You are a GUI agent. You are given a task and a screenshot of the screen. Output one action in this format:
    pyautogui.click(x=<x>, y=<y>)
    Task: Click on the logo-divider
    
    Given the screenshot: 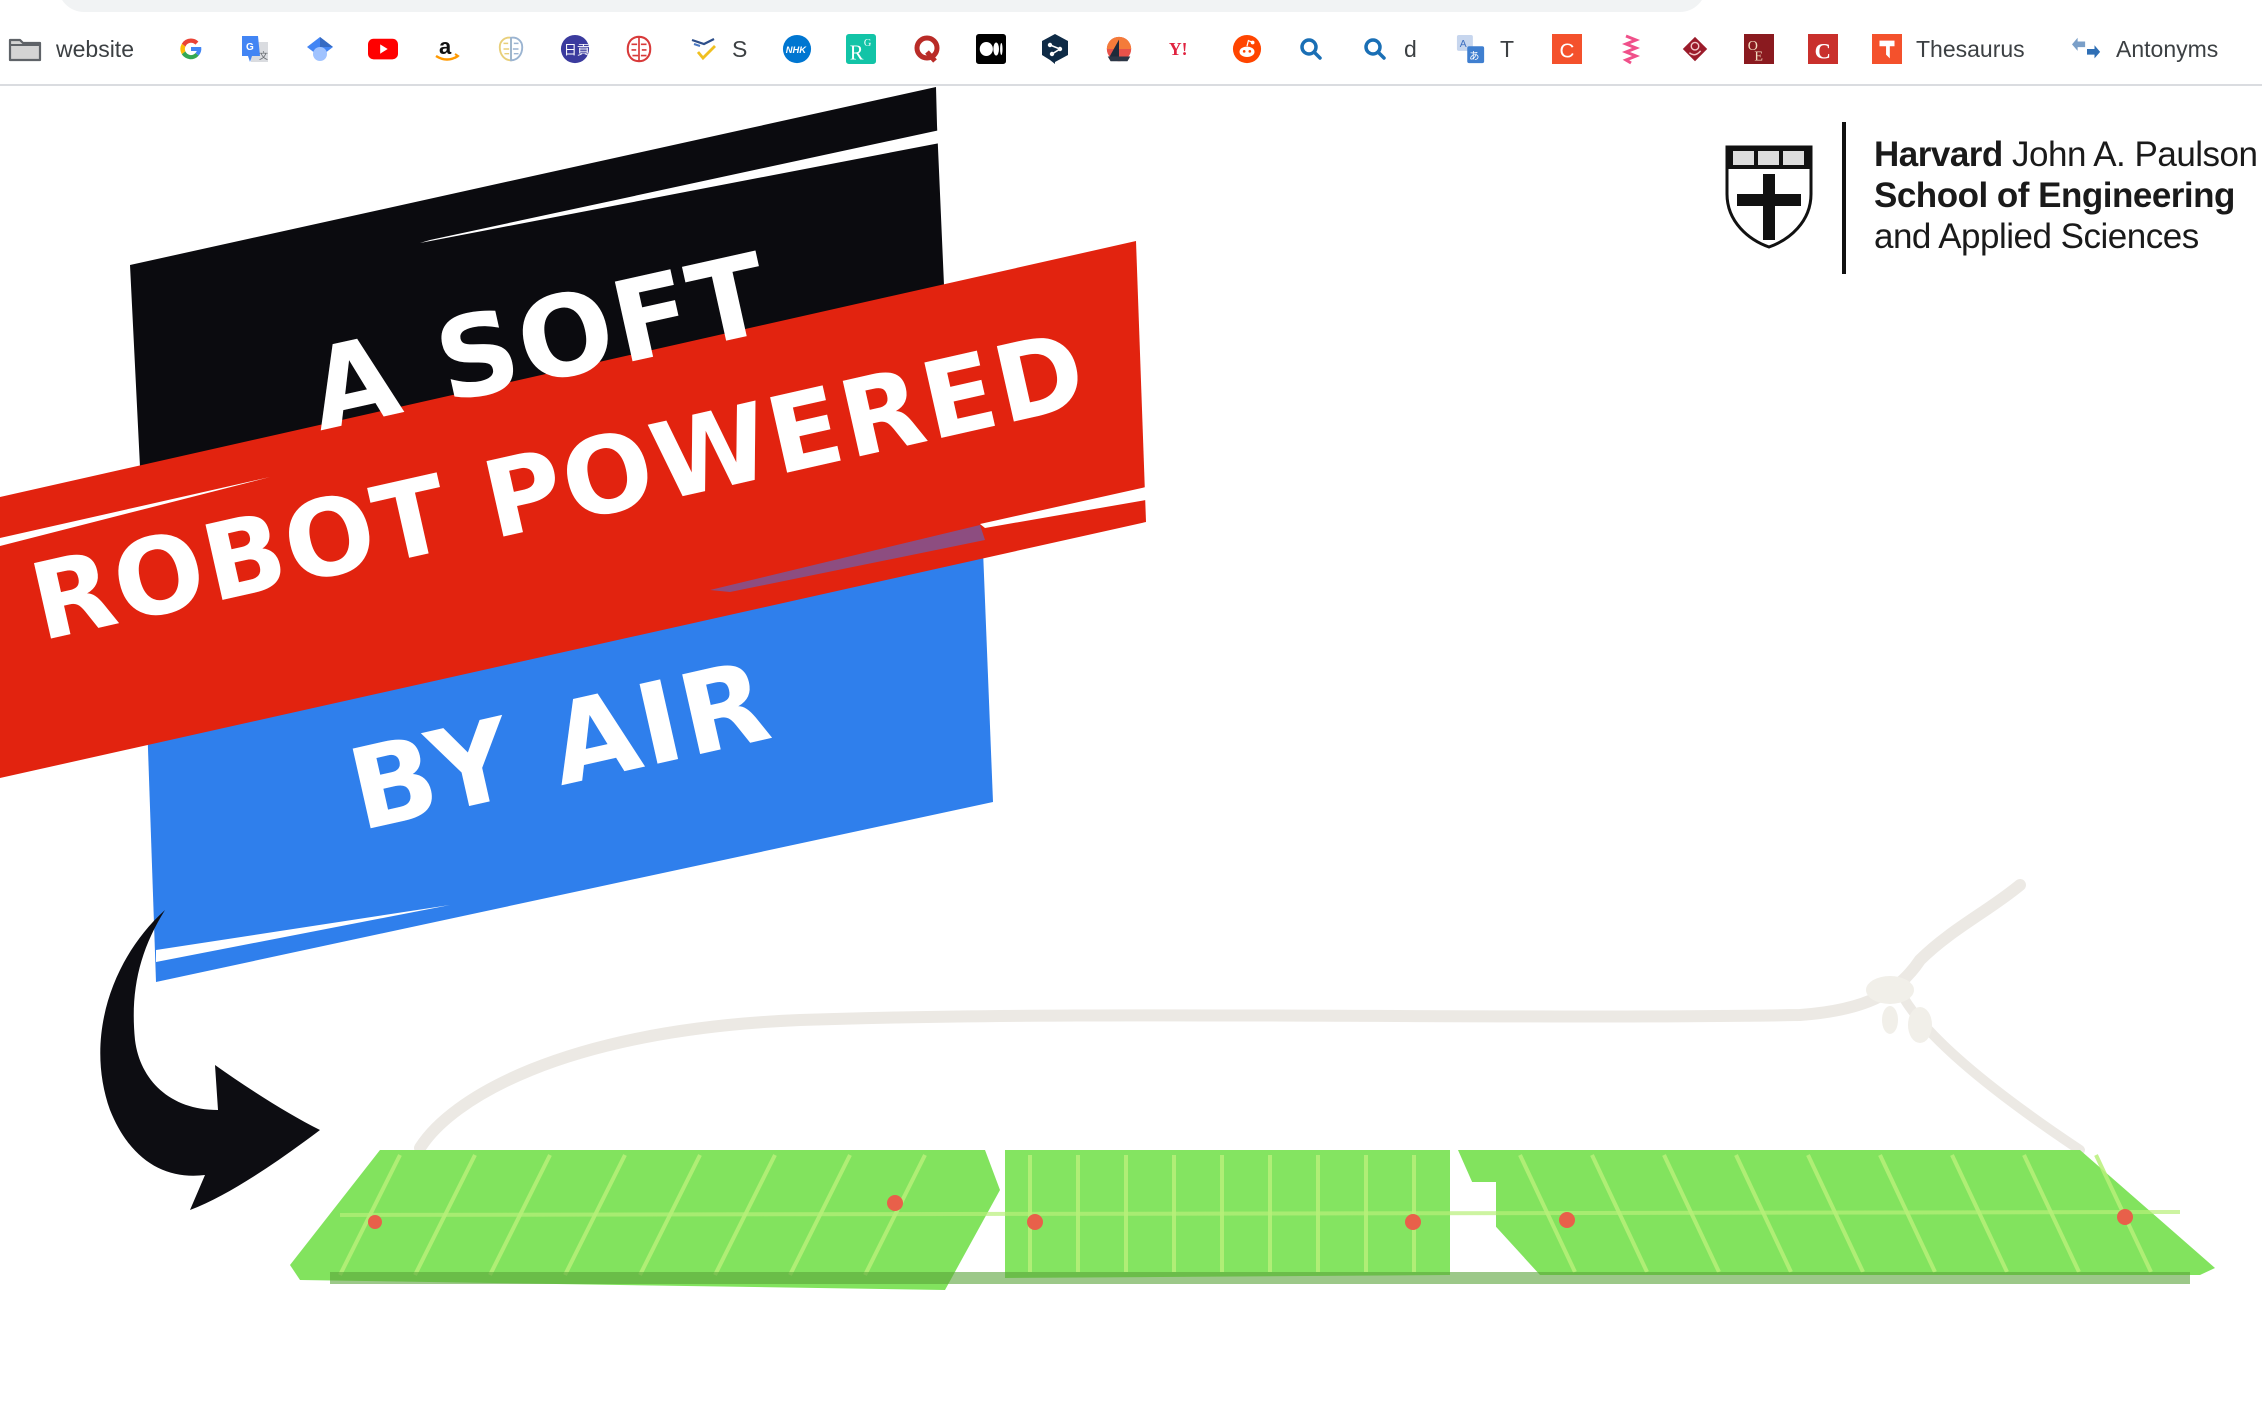 What is the action you would take?
    pyautogui.click(x=1844, y=198)
    